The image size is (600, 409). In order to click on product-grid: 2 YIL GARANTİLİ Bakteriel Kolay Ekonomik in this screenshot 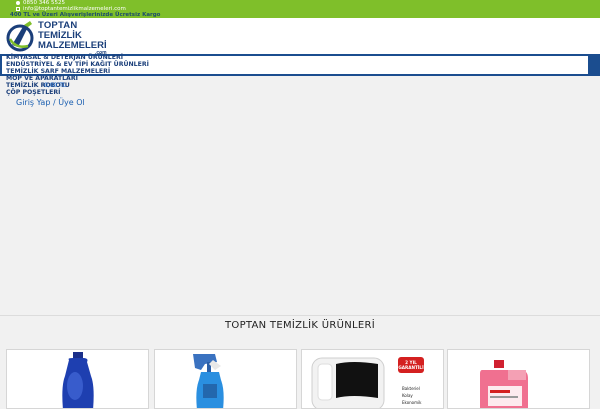, I will do `click(303, 379)`.